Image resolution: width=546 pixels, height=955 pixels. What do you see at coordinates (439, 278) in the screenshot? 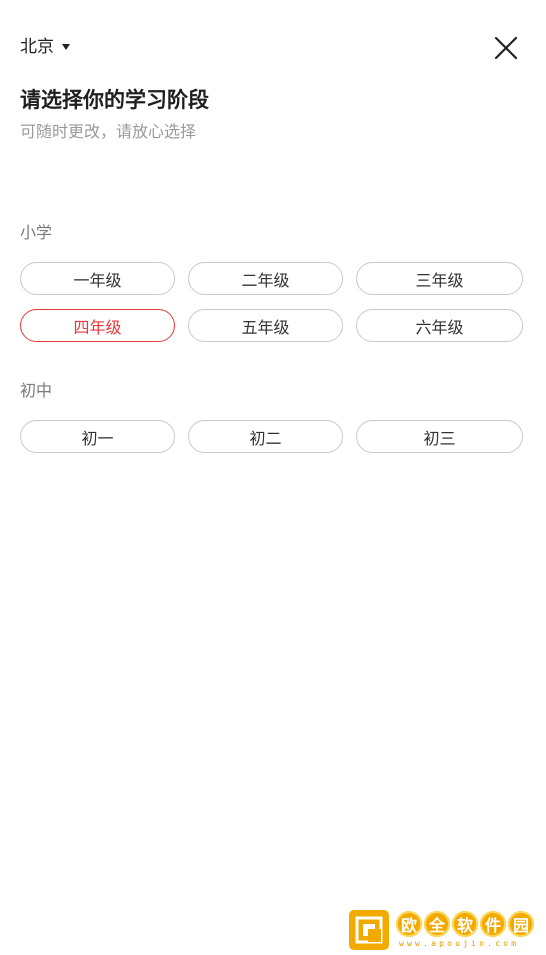
I see `grade-button-3: 三年级` at bounding box center [439, 278].